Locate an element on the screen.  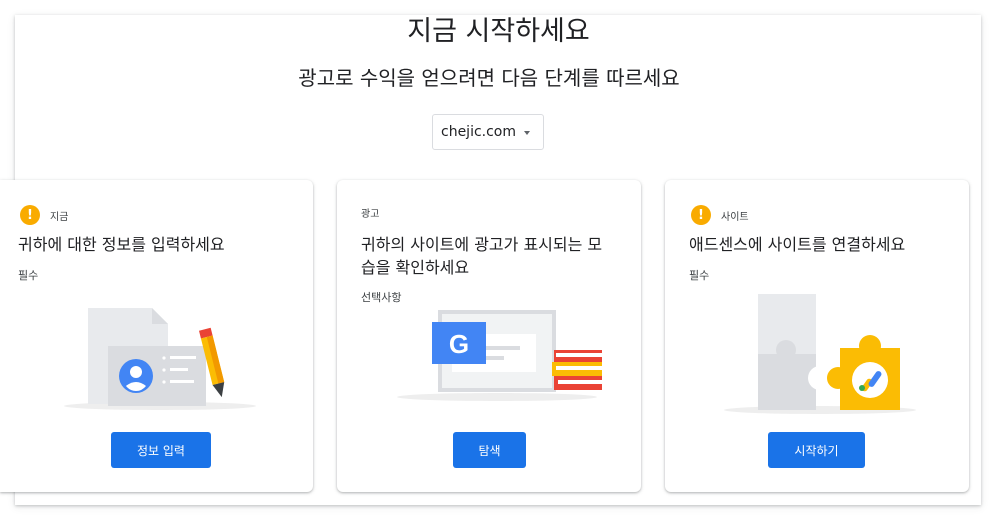
card-status-label: 사이트 is located at coordinates (735, 217).